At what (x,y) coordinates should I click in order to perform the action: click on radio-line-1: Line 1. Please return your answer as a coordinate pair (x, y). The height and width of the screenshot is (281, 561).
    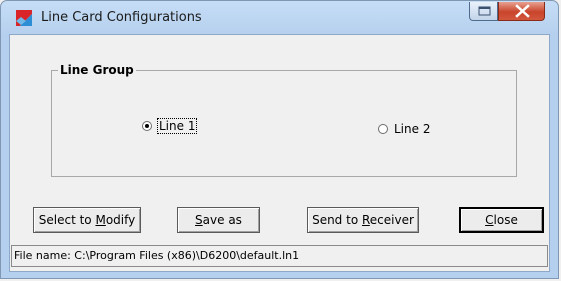
    Looking at the image, I should click on (170, 126).